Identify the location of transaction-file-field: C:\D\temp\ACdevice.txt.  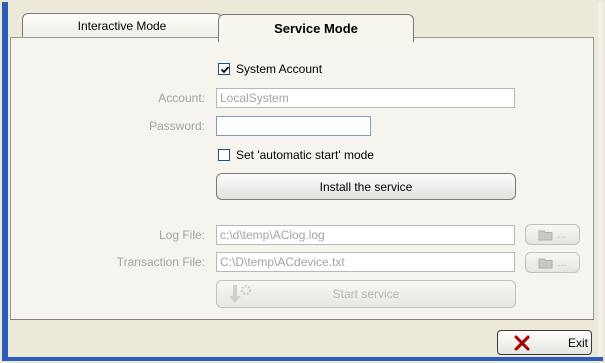
(365, 262).